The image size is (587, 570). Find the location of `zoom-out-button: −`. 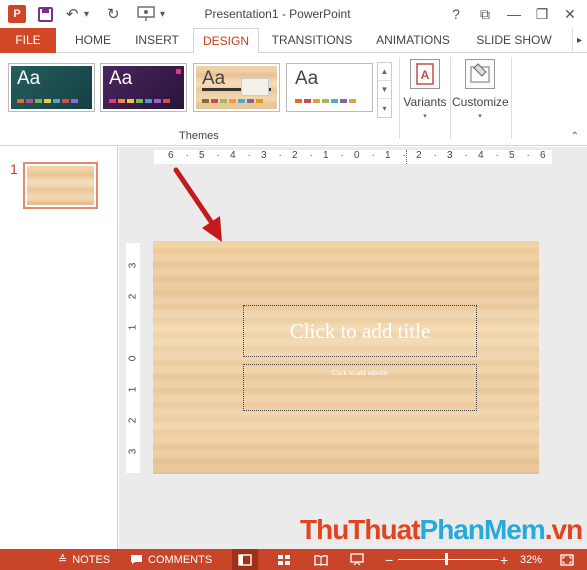

zoom-out-button: − is located at coordinates (389, 559).